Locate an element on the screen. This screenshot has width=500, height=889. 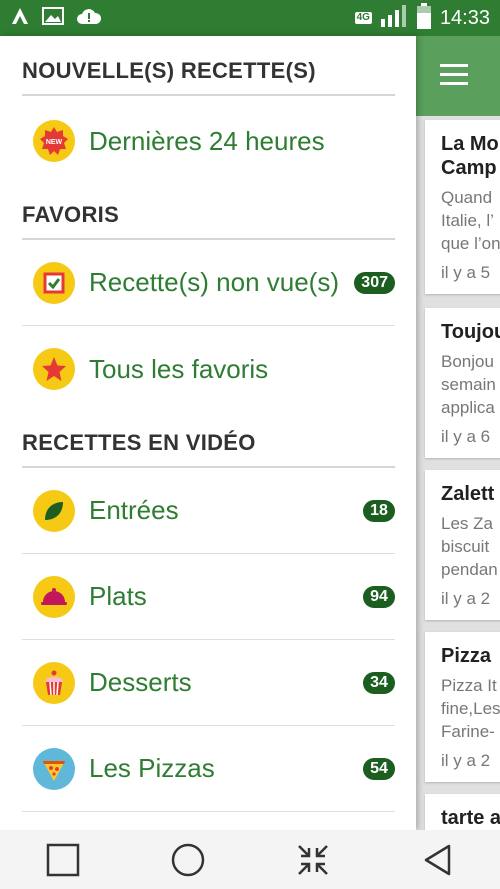
svg-text: NEW is located at coordinates (54, 142).